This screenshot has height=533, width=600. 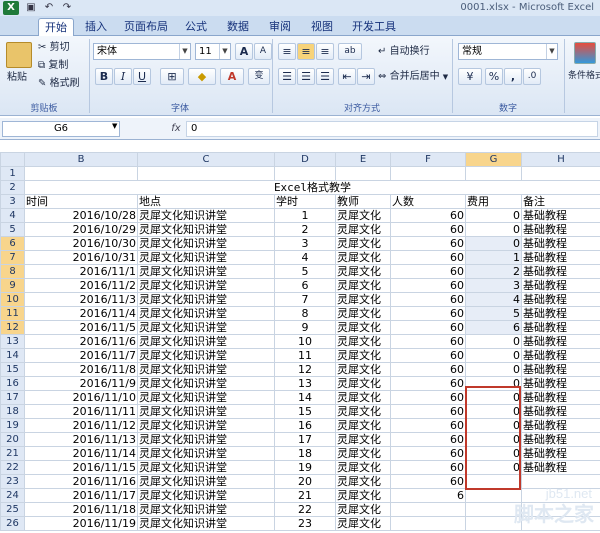 What do you see at coordinates (305, 509) in the screenshot?
I see `cell-d: 22` at bounding box center [305, 509].